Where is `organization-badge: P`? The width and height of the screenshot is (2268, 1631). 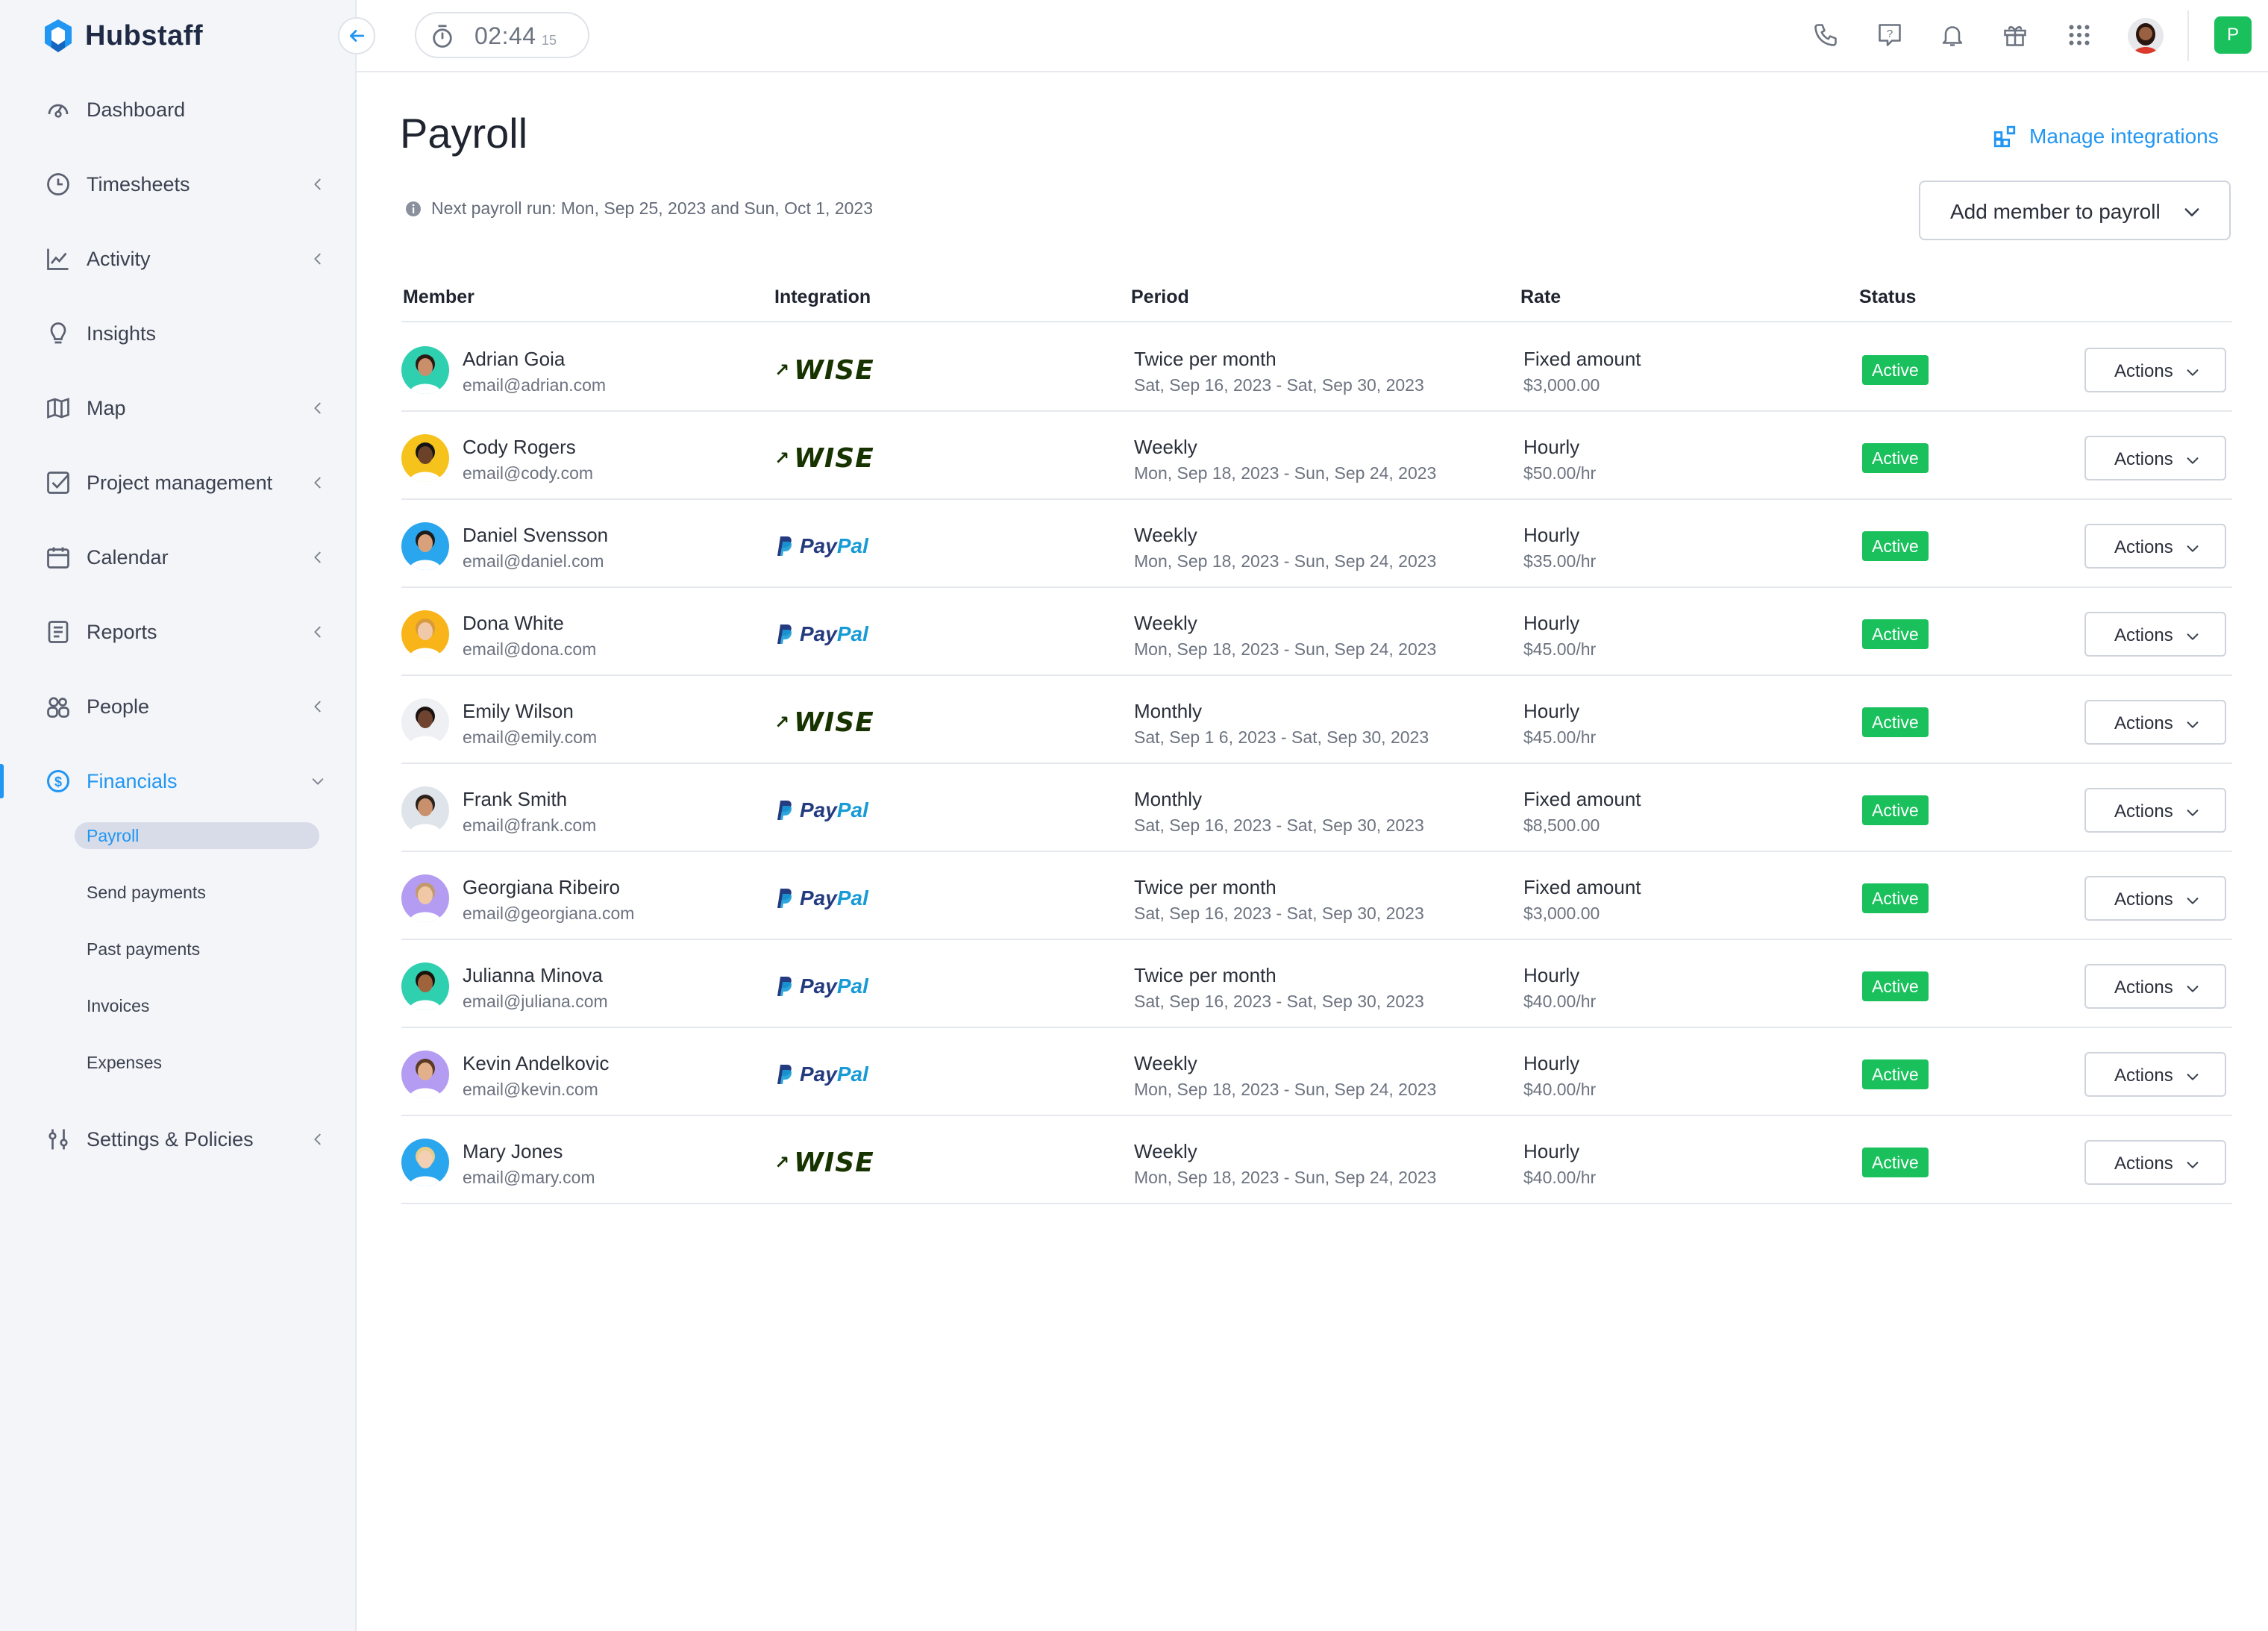 organization-badge: P is located at coordinates (2233, 35).